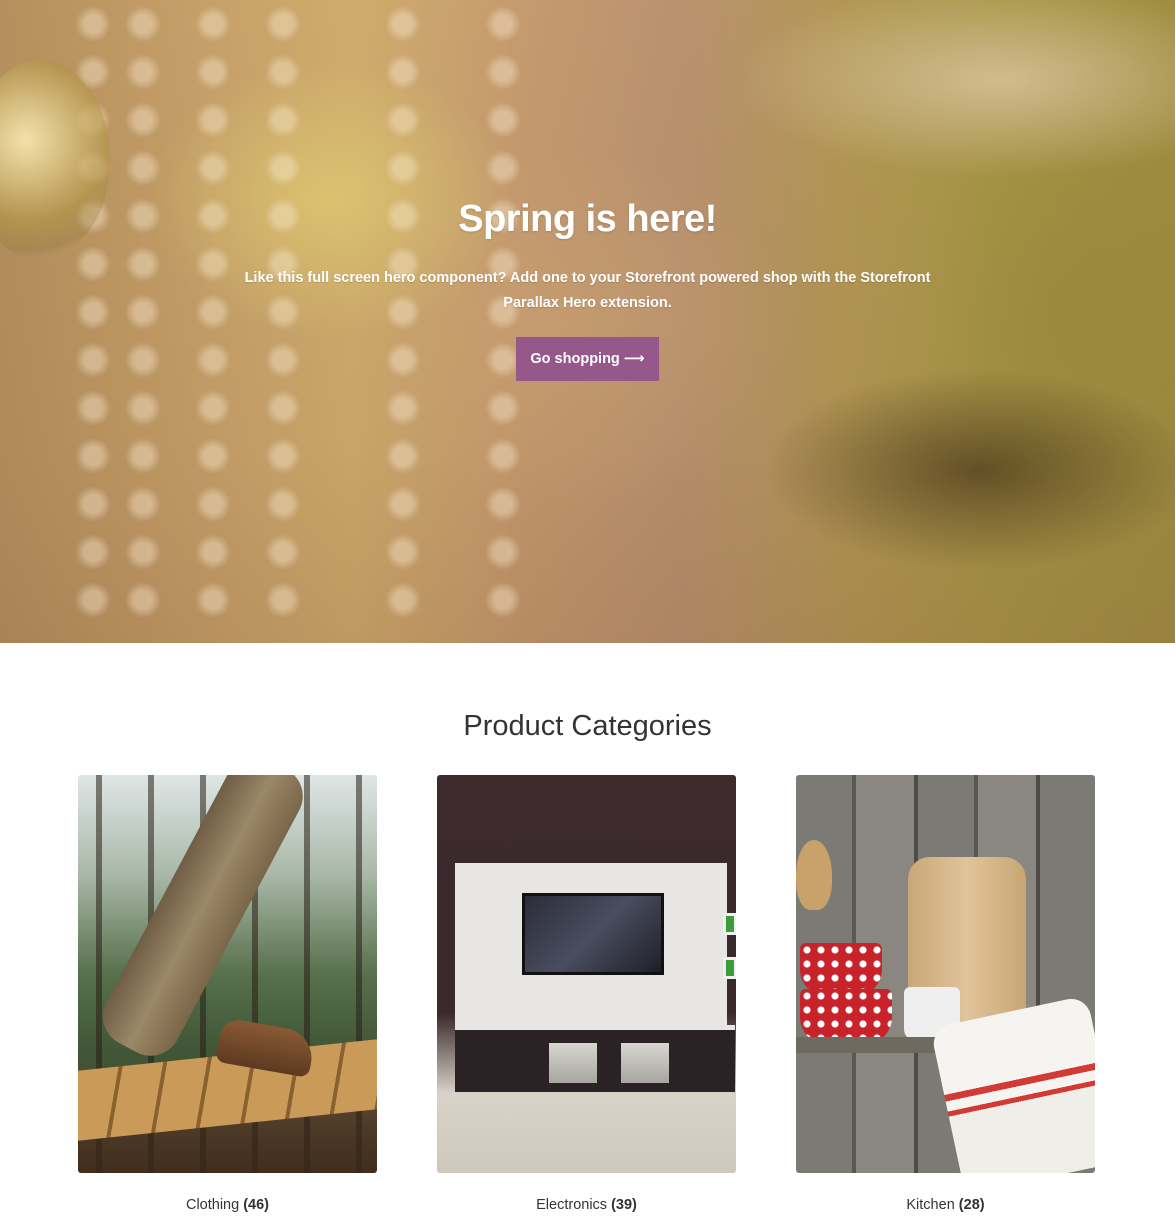 The image size is (1175, 1230). Describe the element at coordinates (587, 726) in the screenshot. I see `product-categories-heading: Product Categories` at that location.